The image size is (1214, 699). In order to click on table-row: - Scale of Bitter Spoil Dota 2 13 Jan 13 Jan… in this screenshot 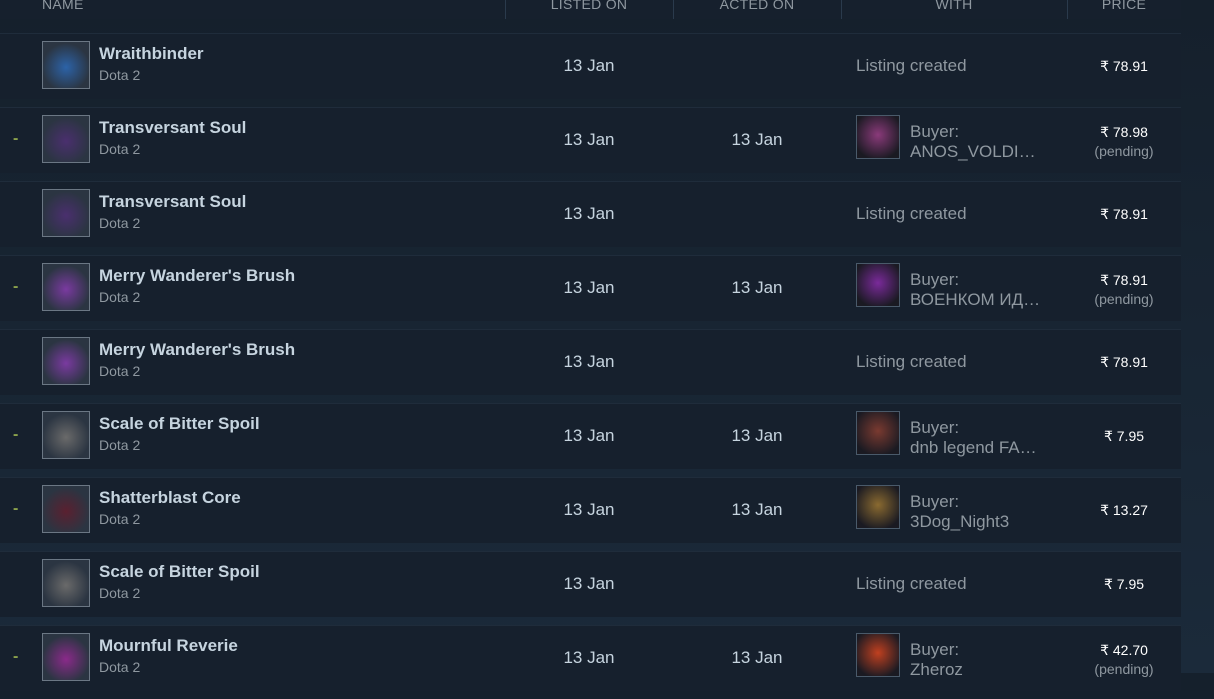, I will do `click(590, 436)`.